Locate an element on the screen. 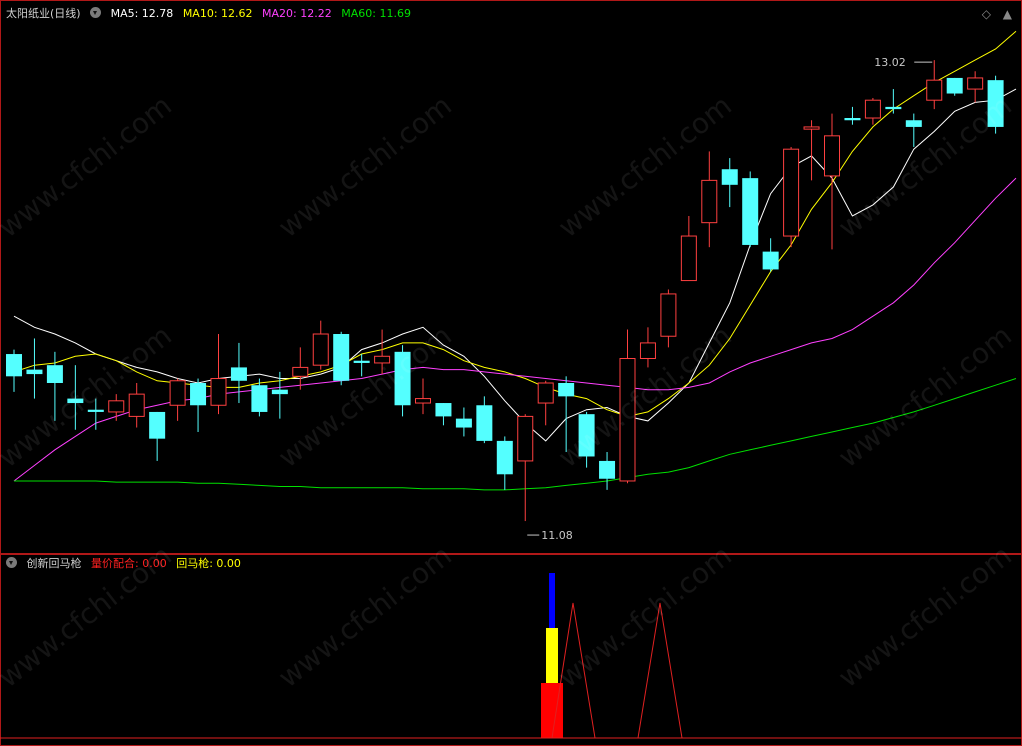 The image size is (1022, 746). high-marker-label: 13.02 is located at coordinates (890, 62).